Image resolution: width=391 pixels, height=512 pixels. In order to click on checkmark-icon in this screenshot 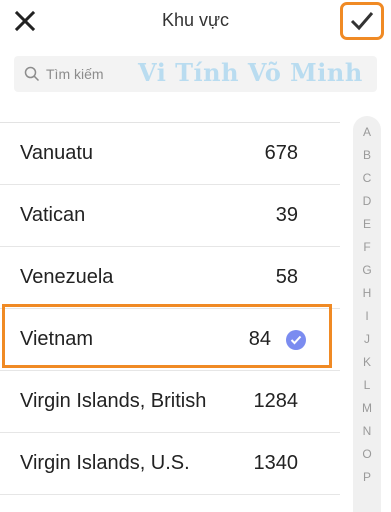, I will do `click(362, 21)`.